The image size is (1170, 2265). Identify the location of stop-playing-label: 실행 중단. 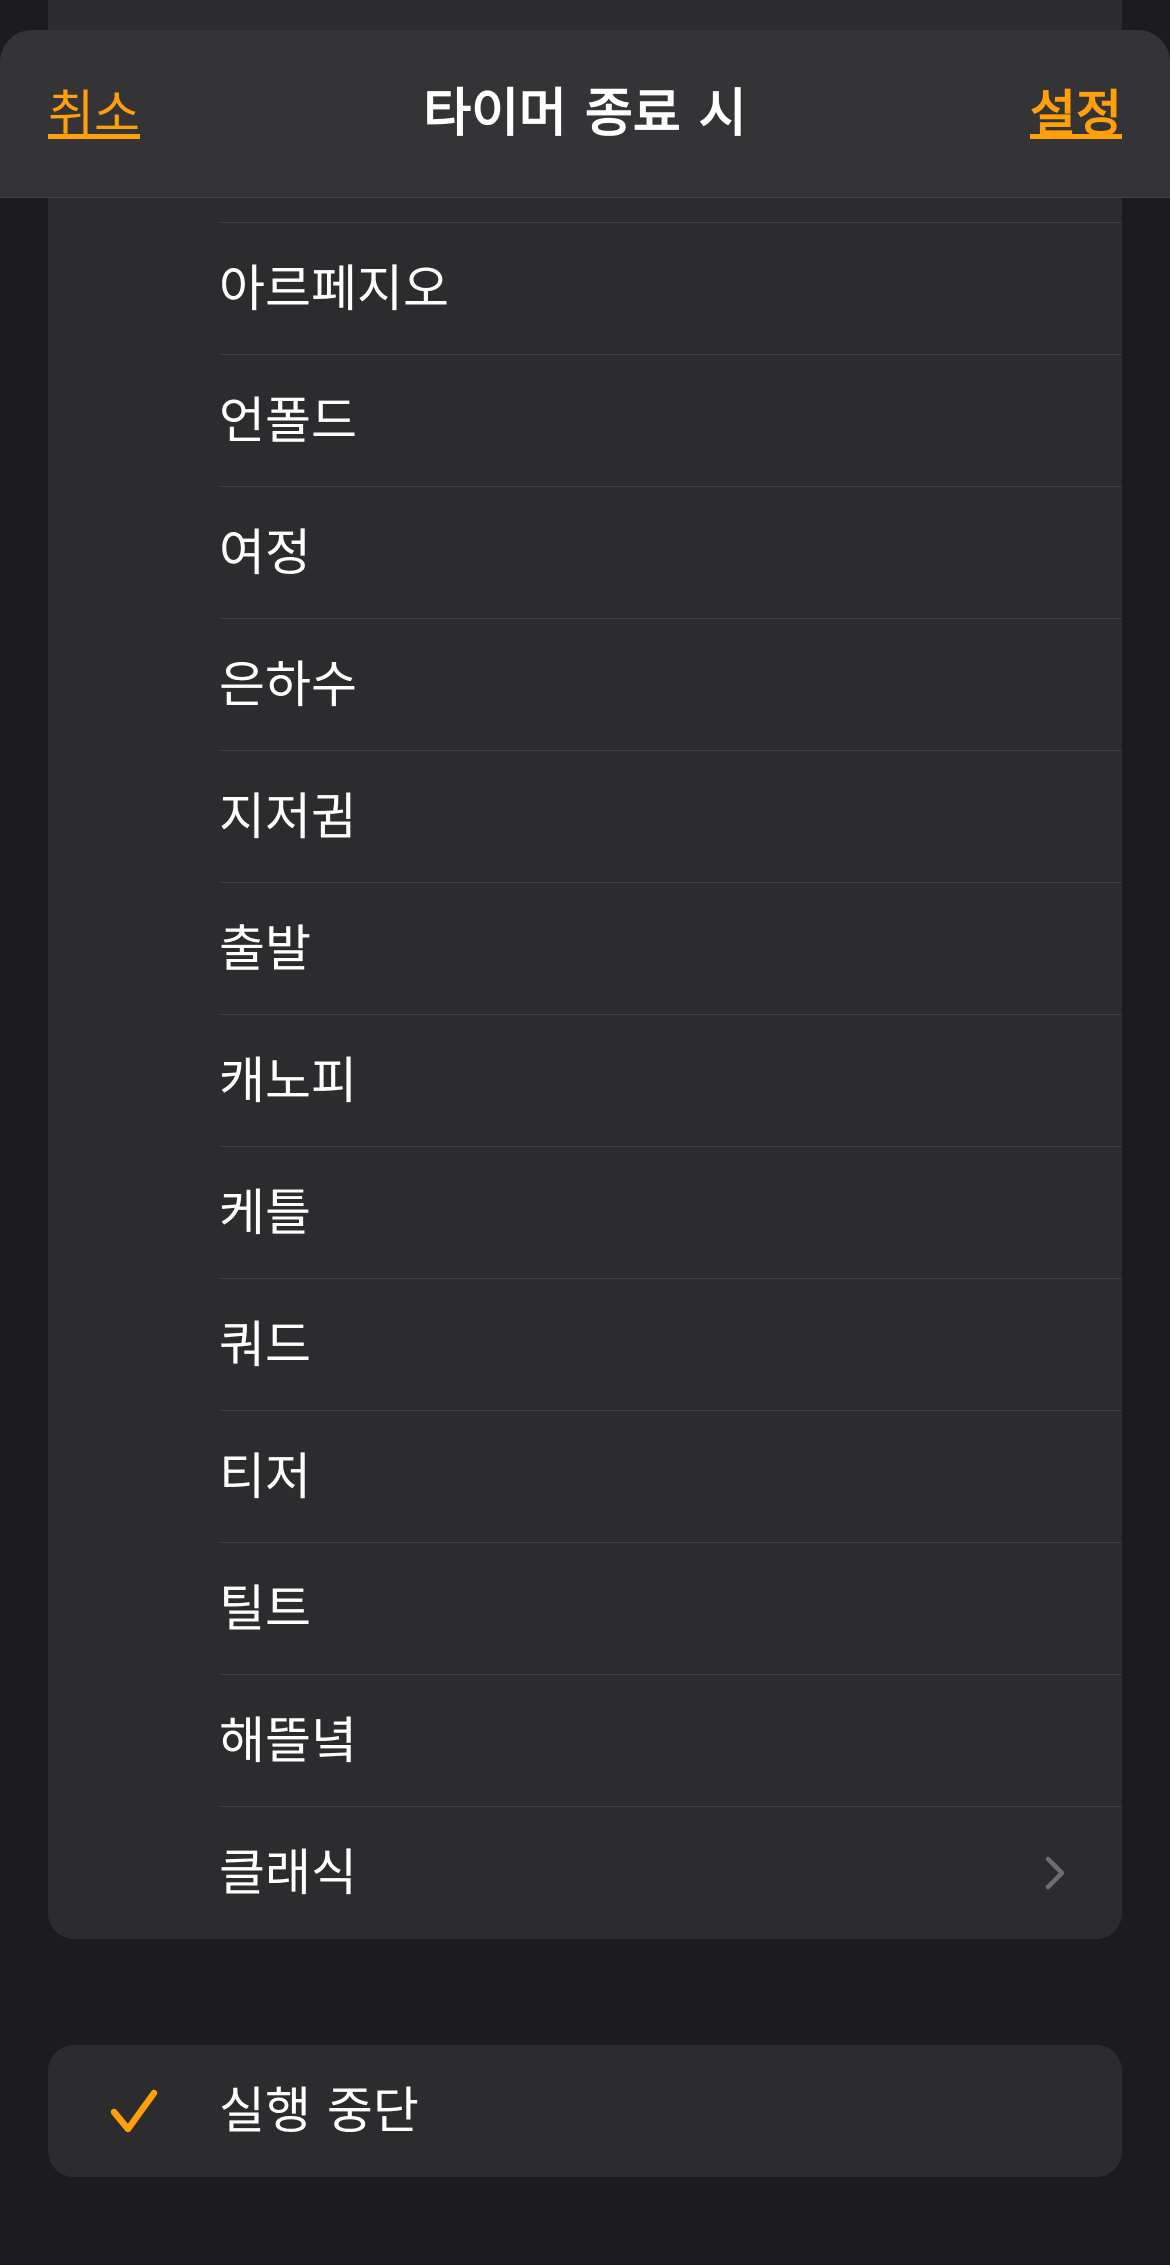
(319, 2111).